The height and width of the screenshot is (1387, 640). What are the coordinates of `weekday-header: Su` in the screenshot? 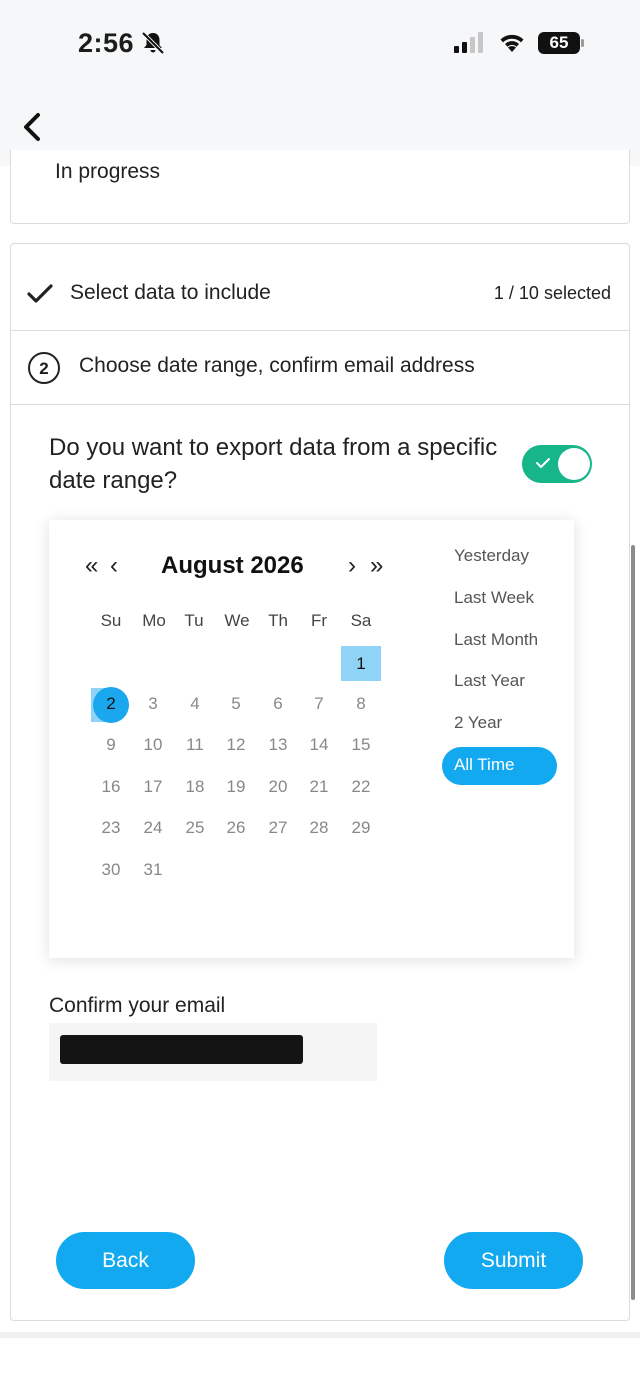 It's located at (111, 620).